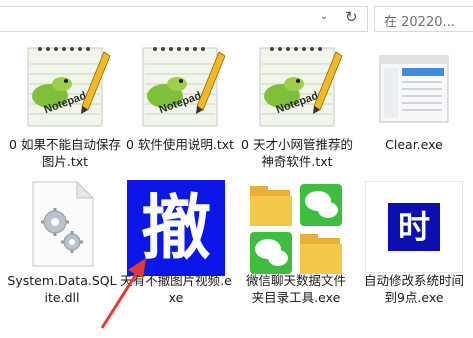 Image resolution: width=473 pixels, height=338 pixels. What do you see at coordinates (297, 153) in the screenshot?
I see `file-label: 0 天才小网管推荐的神奇软件.txt` at bounding box center [297, 153].